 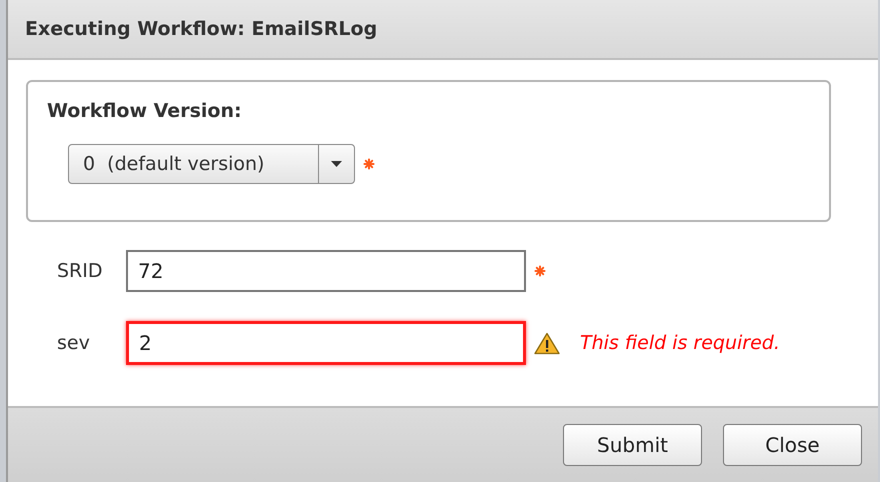 What do you see at coordinates (201, 29) in the screenshot?
I see `window-title: Executing Workflow: EmailSRLog` at bounding box center [201, 29].